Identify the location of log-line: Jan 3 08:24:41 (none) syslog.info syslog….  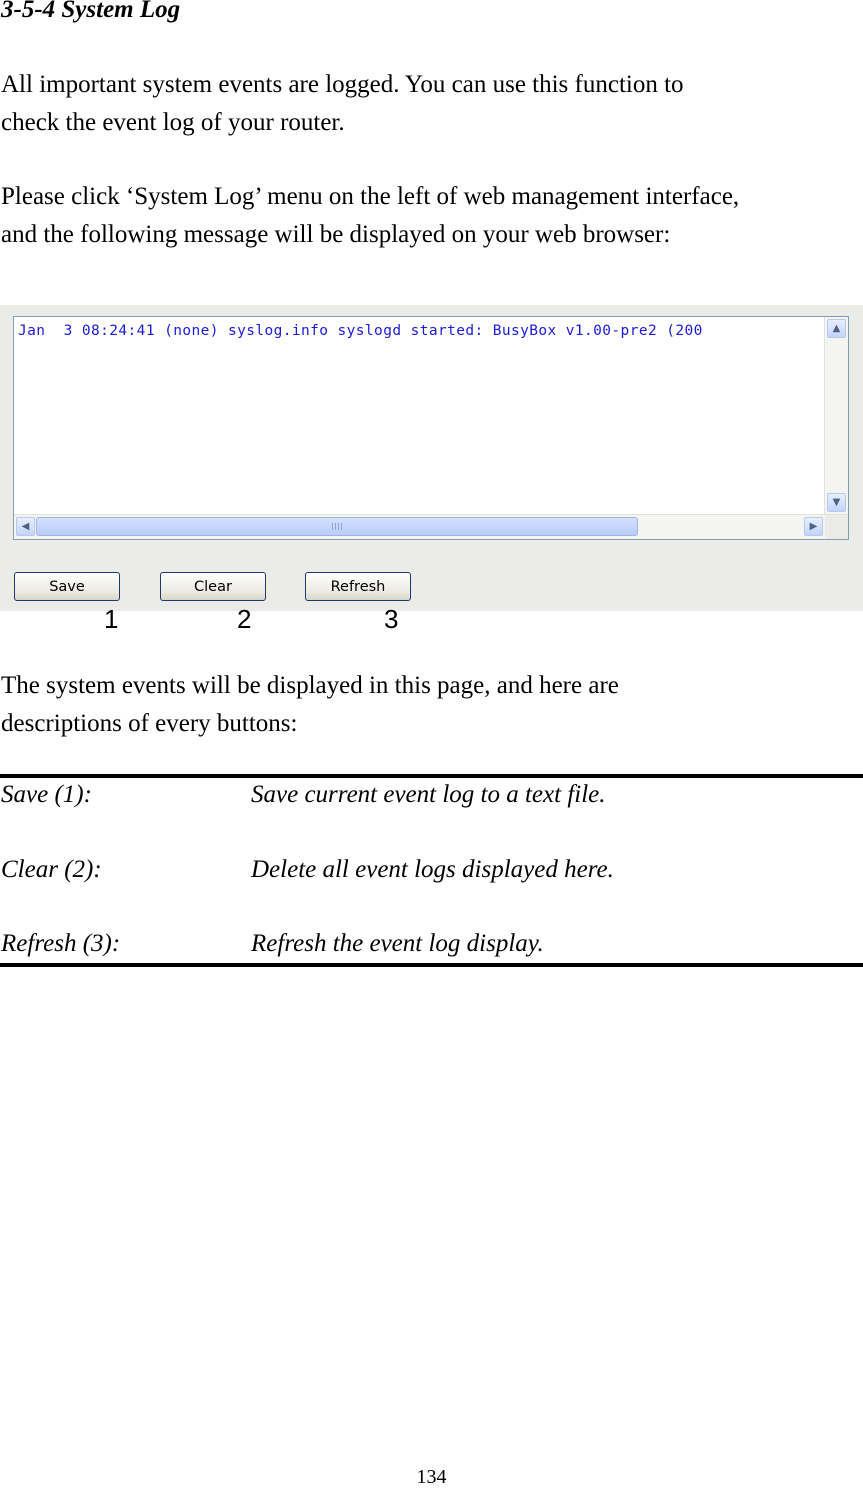
(360, 331).